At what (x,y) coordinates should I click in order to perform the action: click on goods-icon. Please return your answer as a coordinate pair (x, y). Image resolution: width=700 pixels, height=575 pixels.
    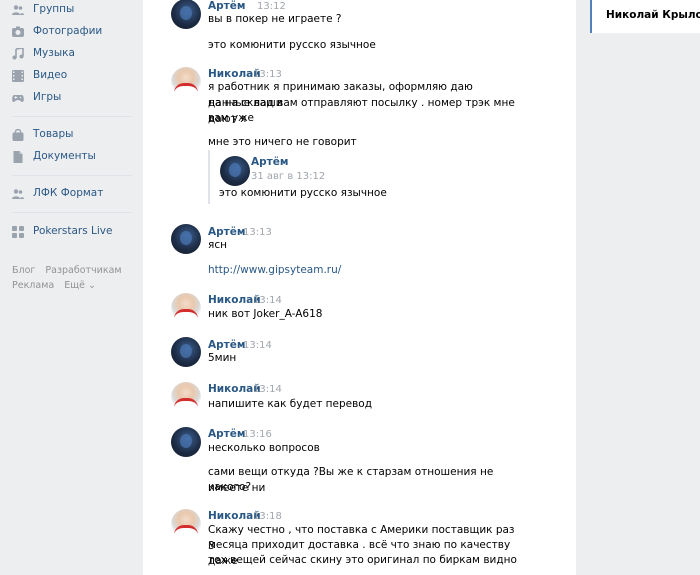
    Looking at the image, I should click on (18, 135).